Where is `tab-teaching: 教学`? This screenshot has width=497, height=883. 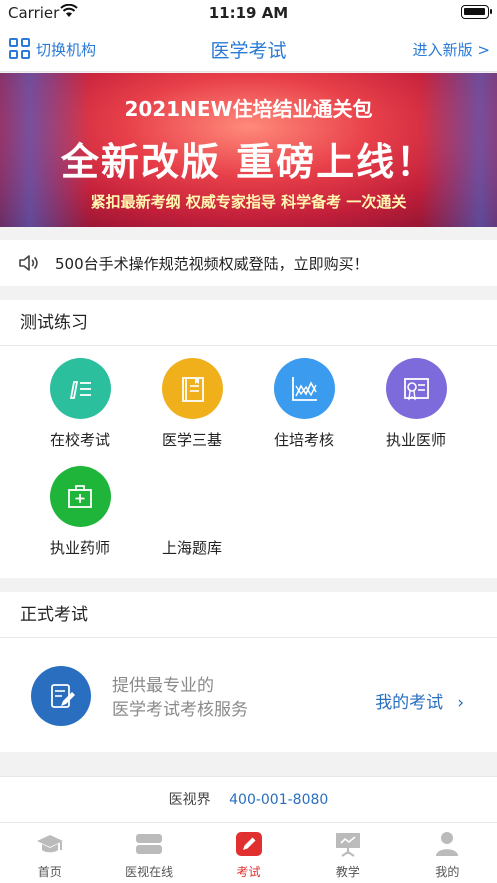
tab-teaching: 教学 is located at coordinates (347, 853).